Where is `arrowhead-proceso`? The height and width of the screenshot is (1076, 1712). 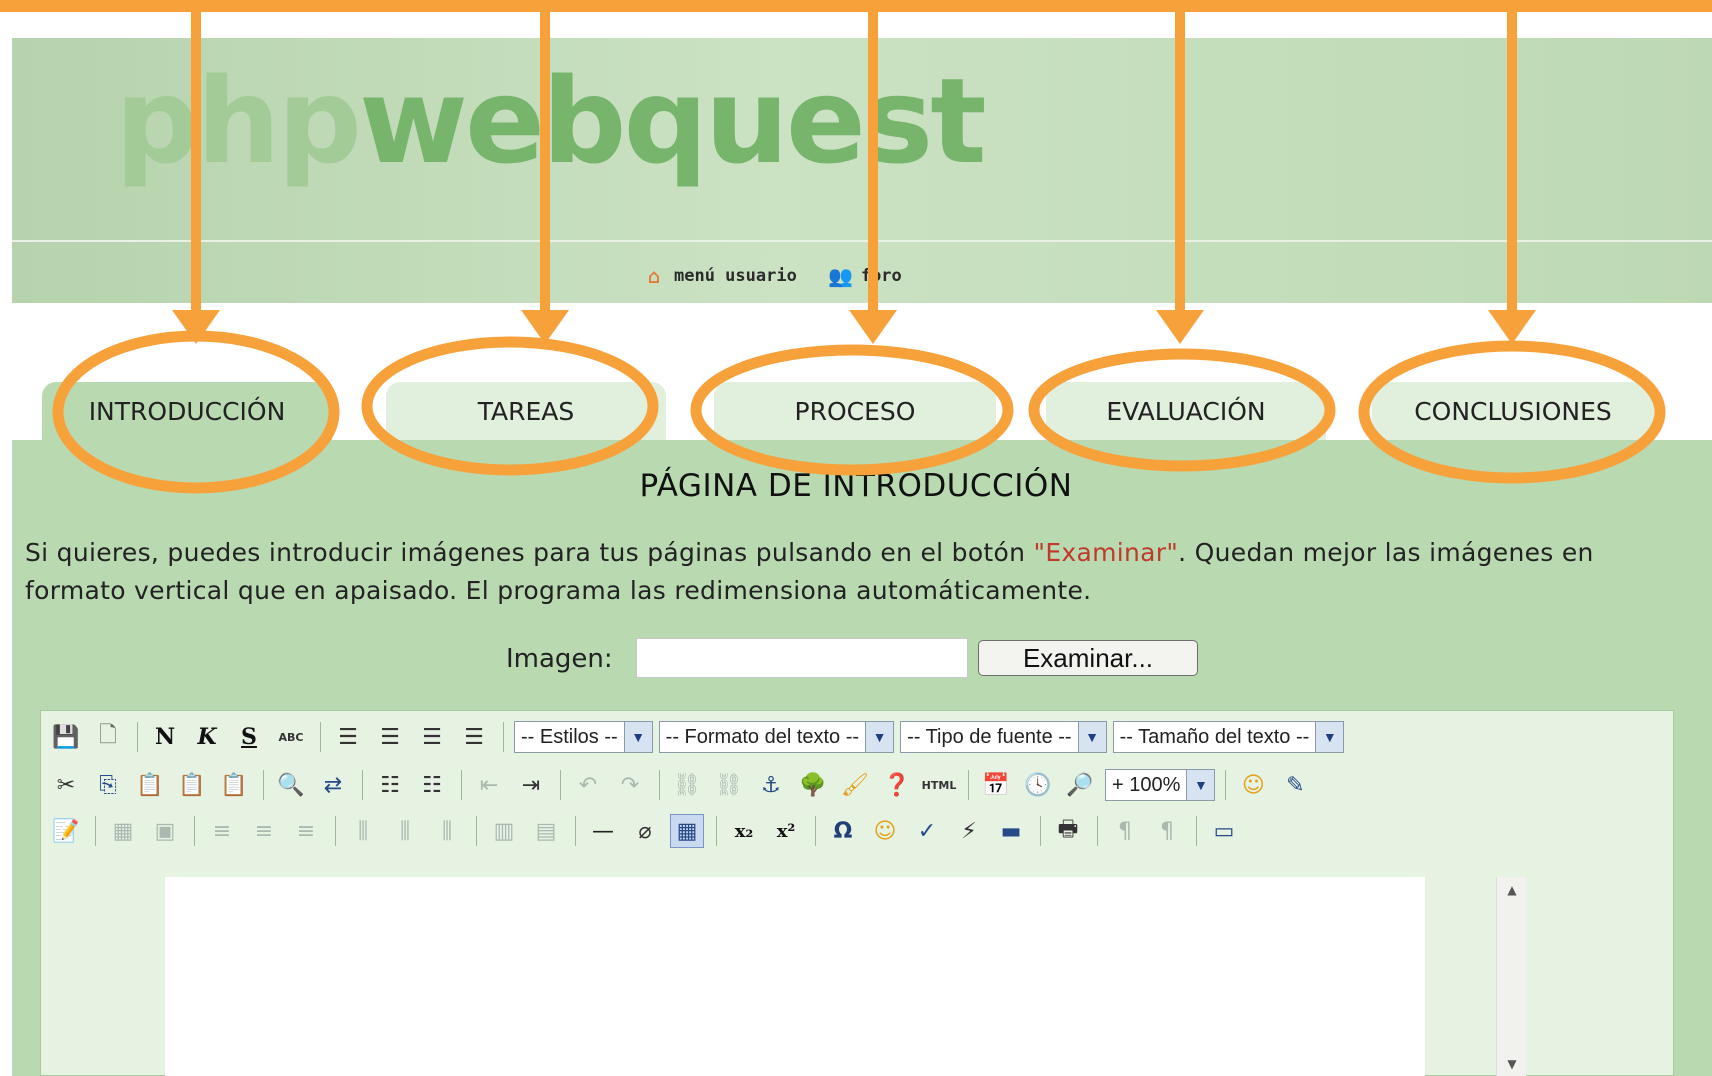
arrowhead-proceso is located at coordinates (873, 327).